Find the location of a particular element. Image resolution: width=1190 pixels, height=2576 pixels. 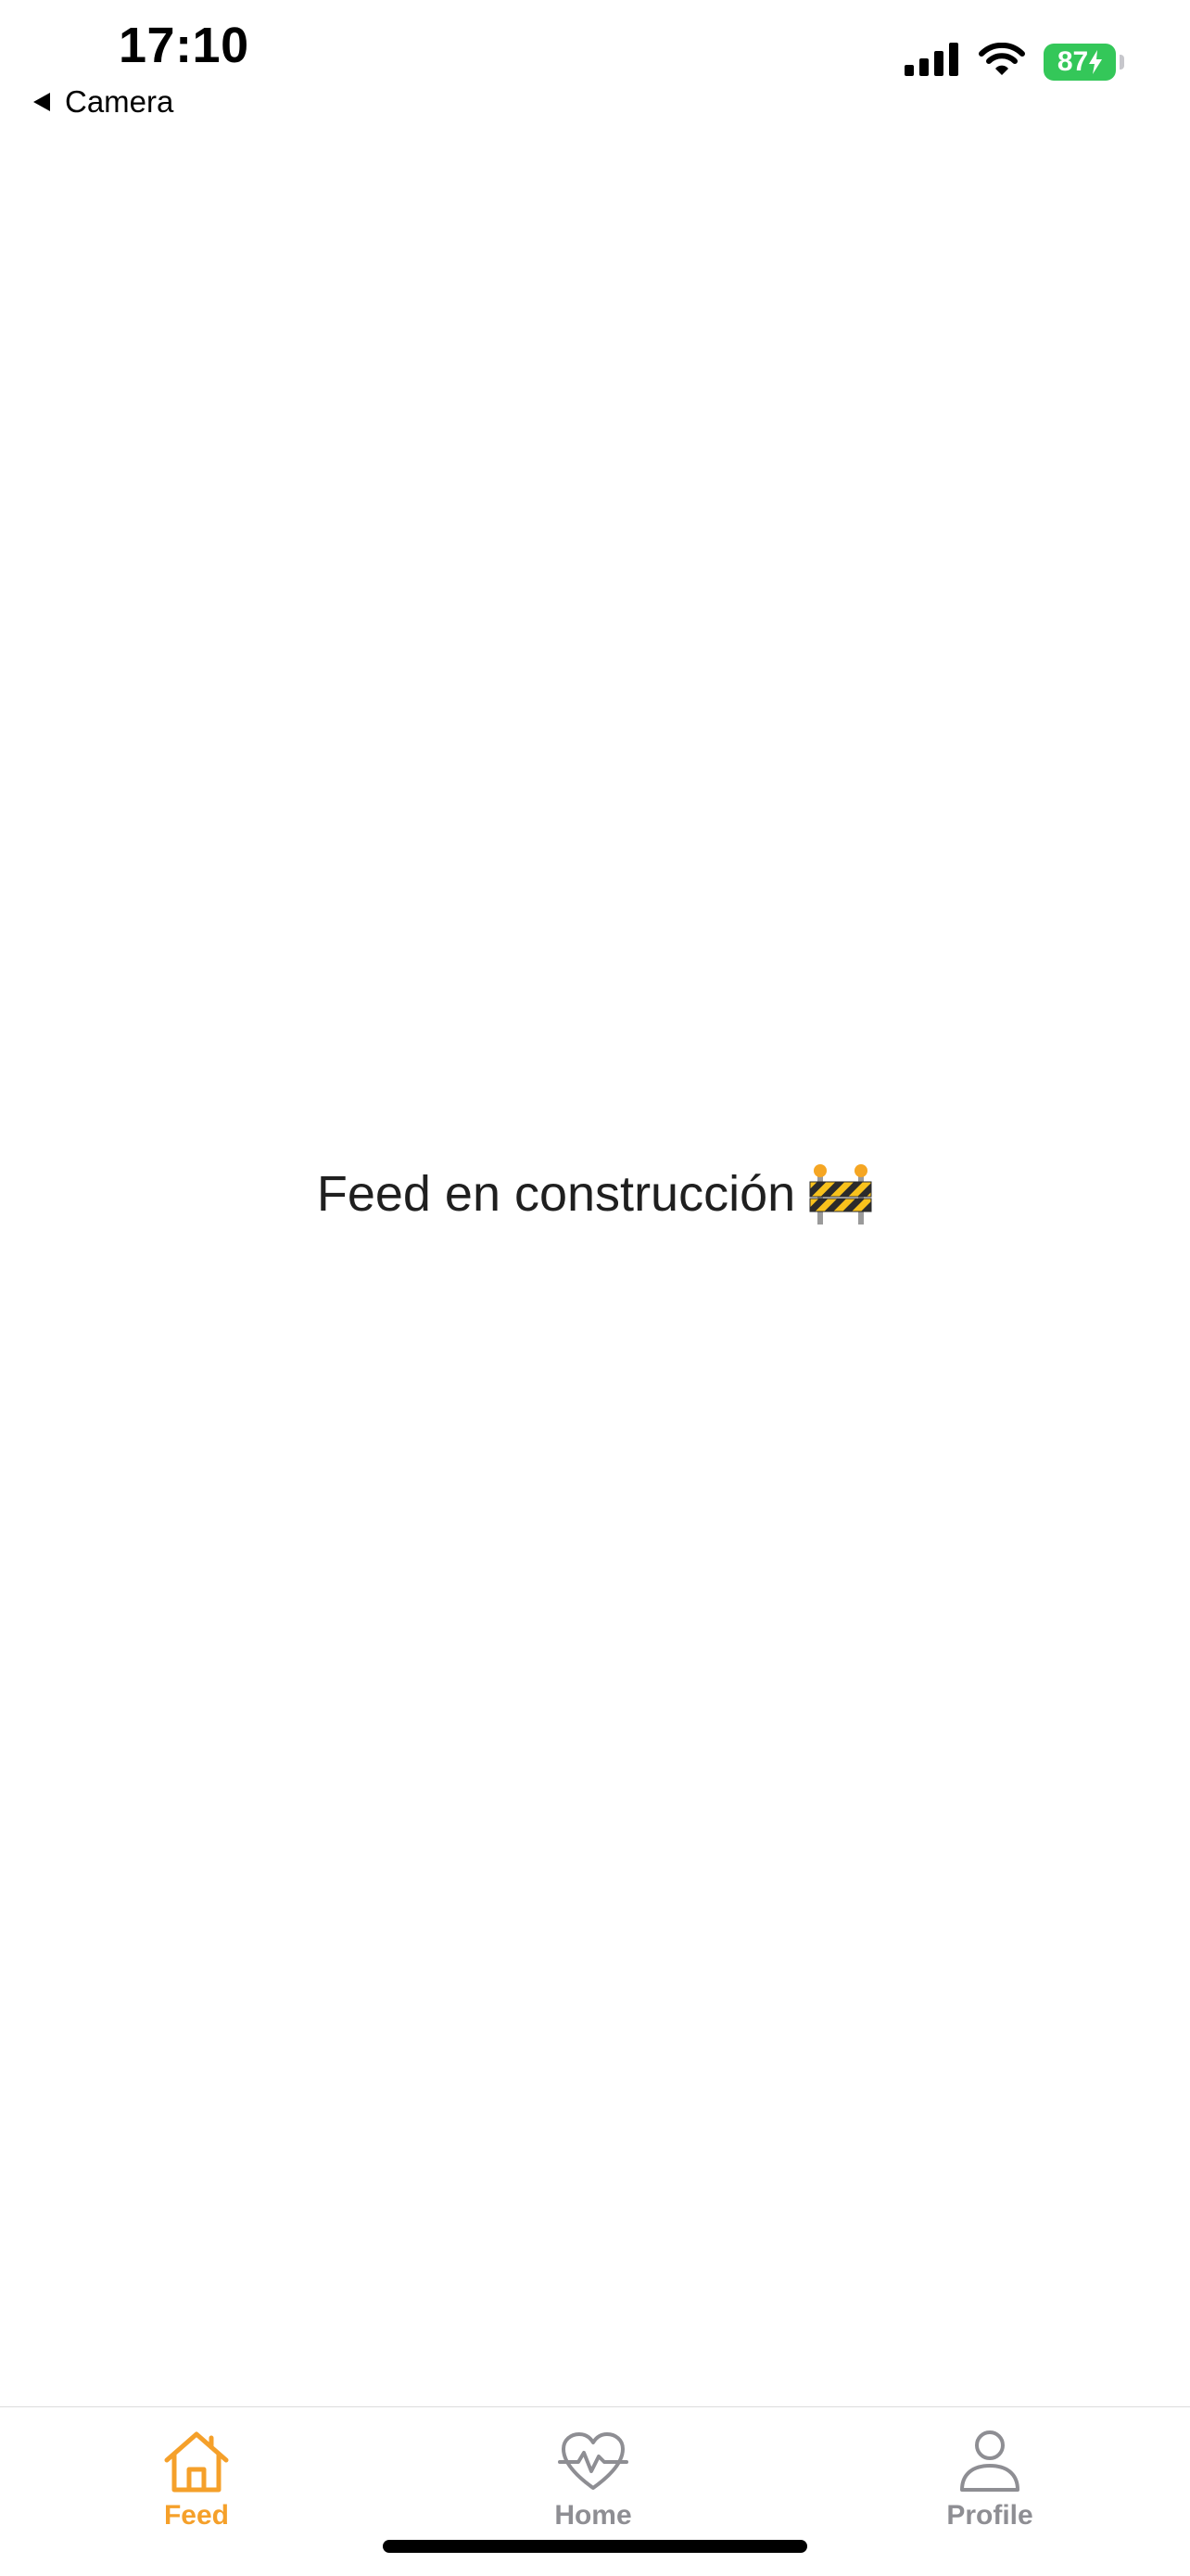

battery-icon: 87 is located at coordinates (1084, 62).